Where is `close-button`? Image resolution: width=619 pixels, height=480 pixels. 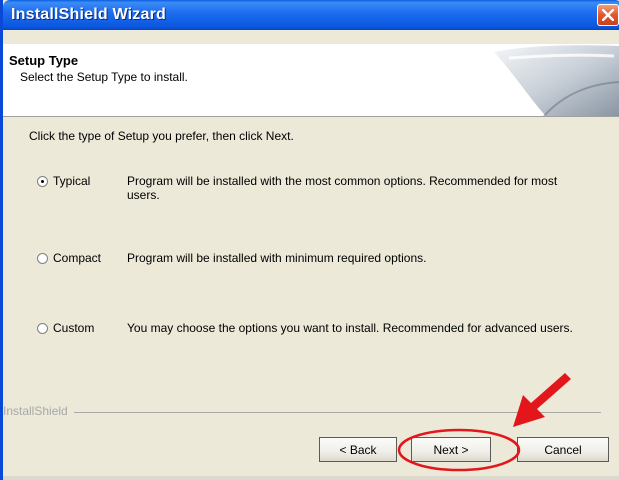 close-button is located at coordinates (608, 15).